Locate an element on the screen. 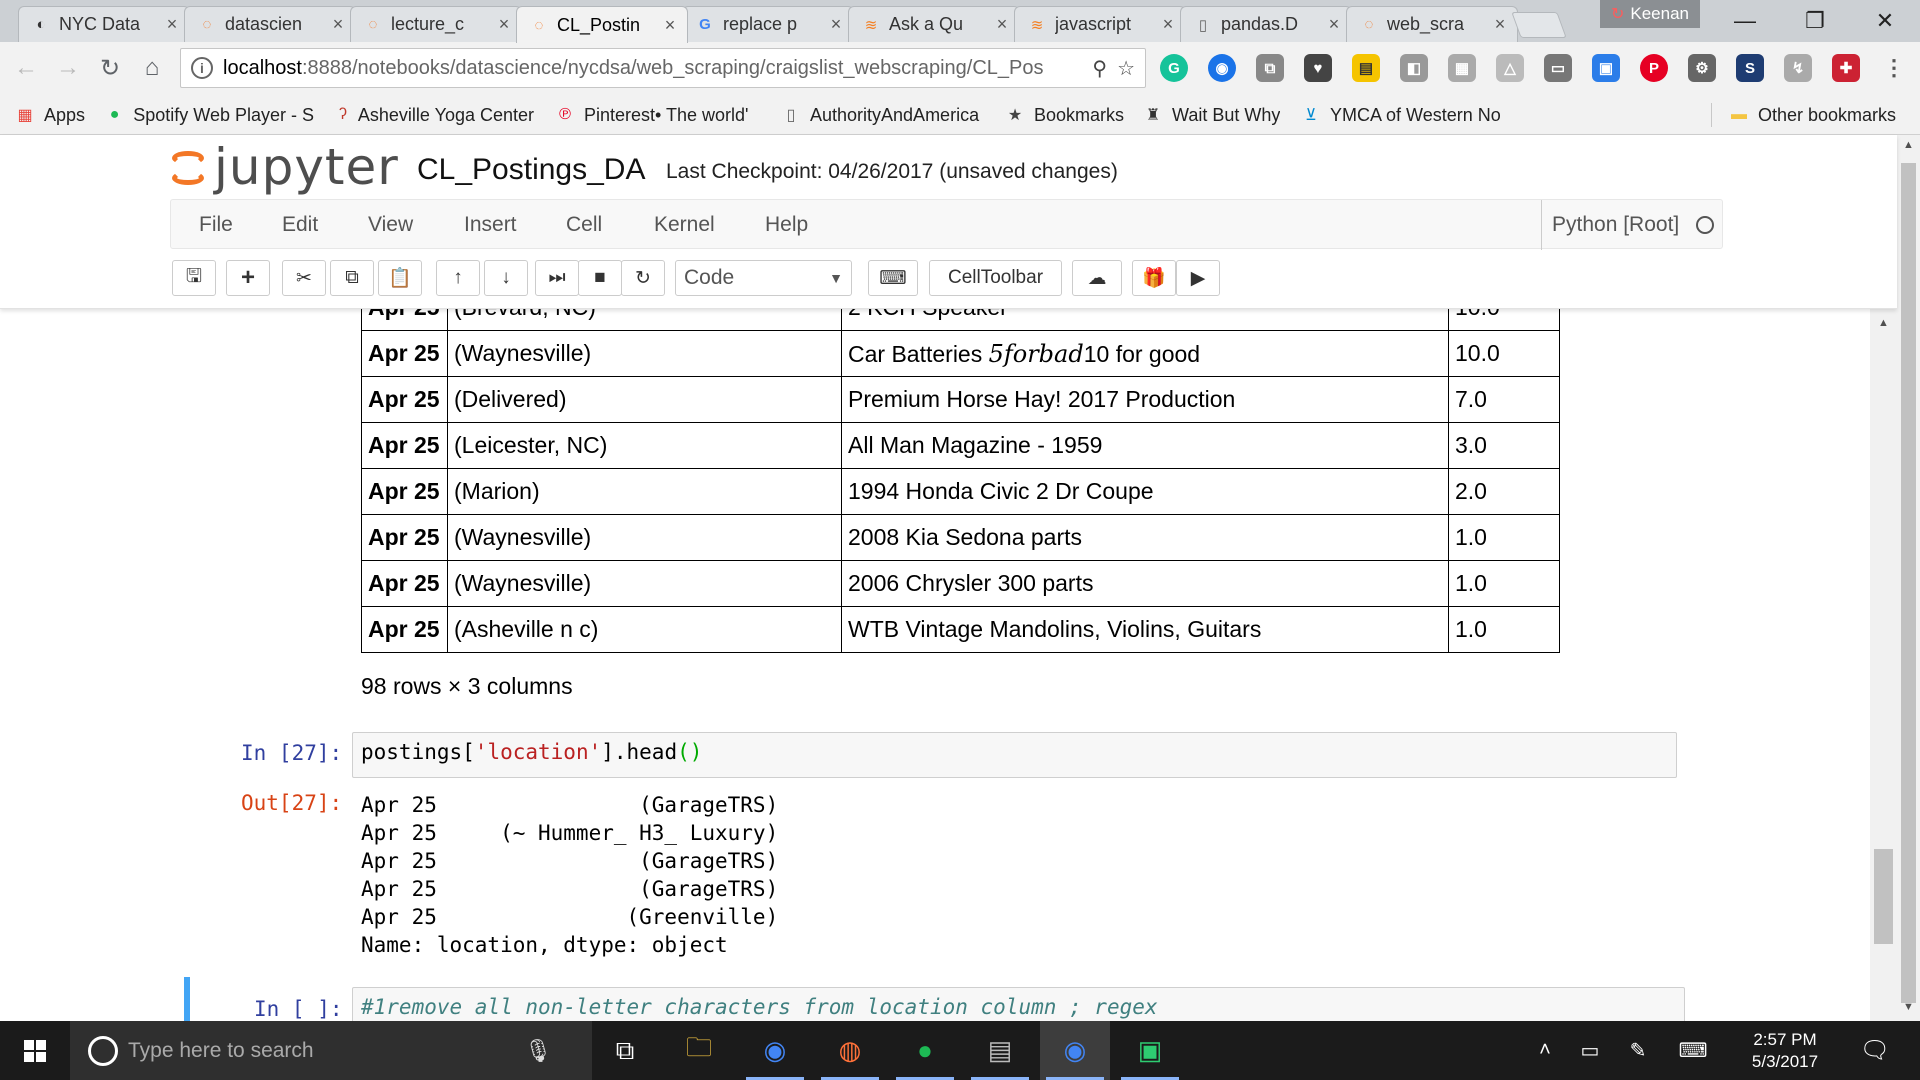  browser-tab-lecture: ◌ lecture_c × is located at coordinates (436, 24).